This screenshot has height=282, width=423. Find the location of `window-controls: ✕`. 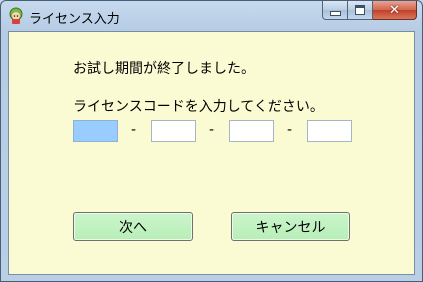

window-controls: ✕ is located at coordinates (369, 11).